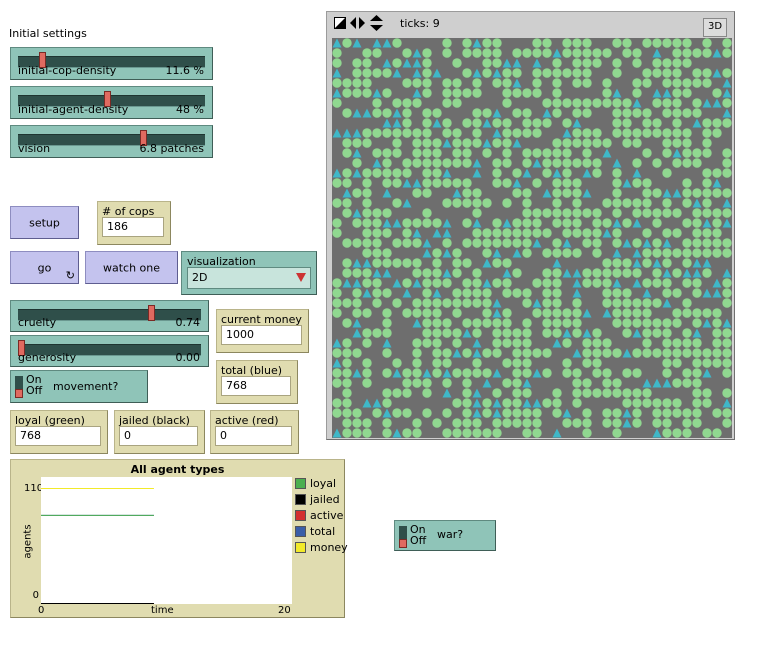 Image resolution: width=763 pixels, height=649 pixels. What do you see at coordinates (357, 23) in the screenshot?
I see `horizontal-resize-icon` at bounding box center [357, 23].